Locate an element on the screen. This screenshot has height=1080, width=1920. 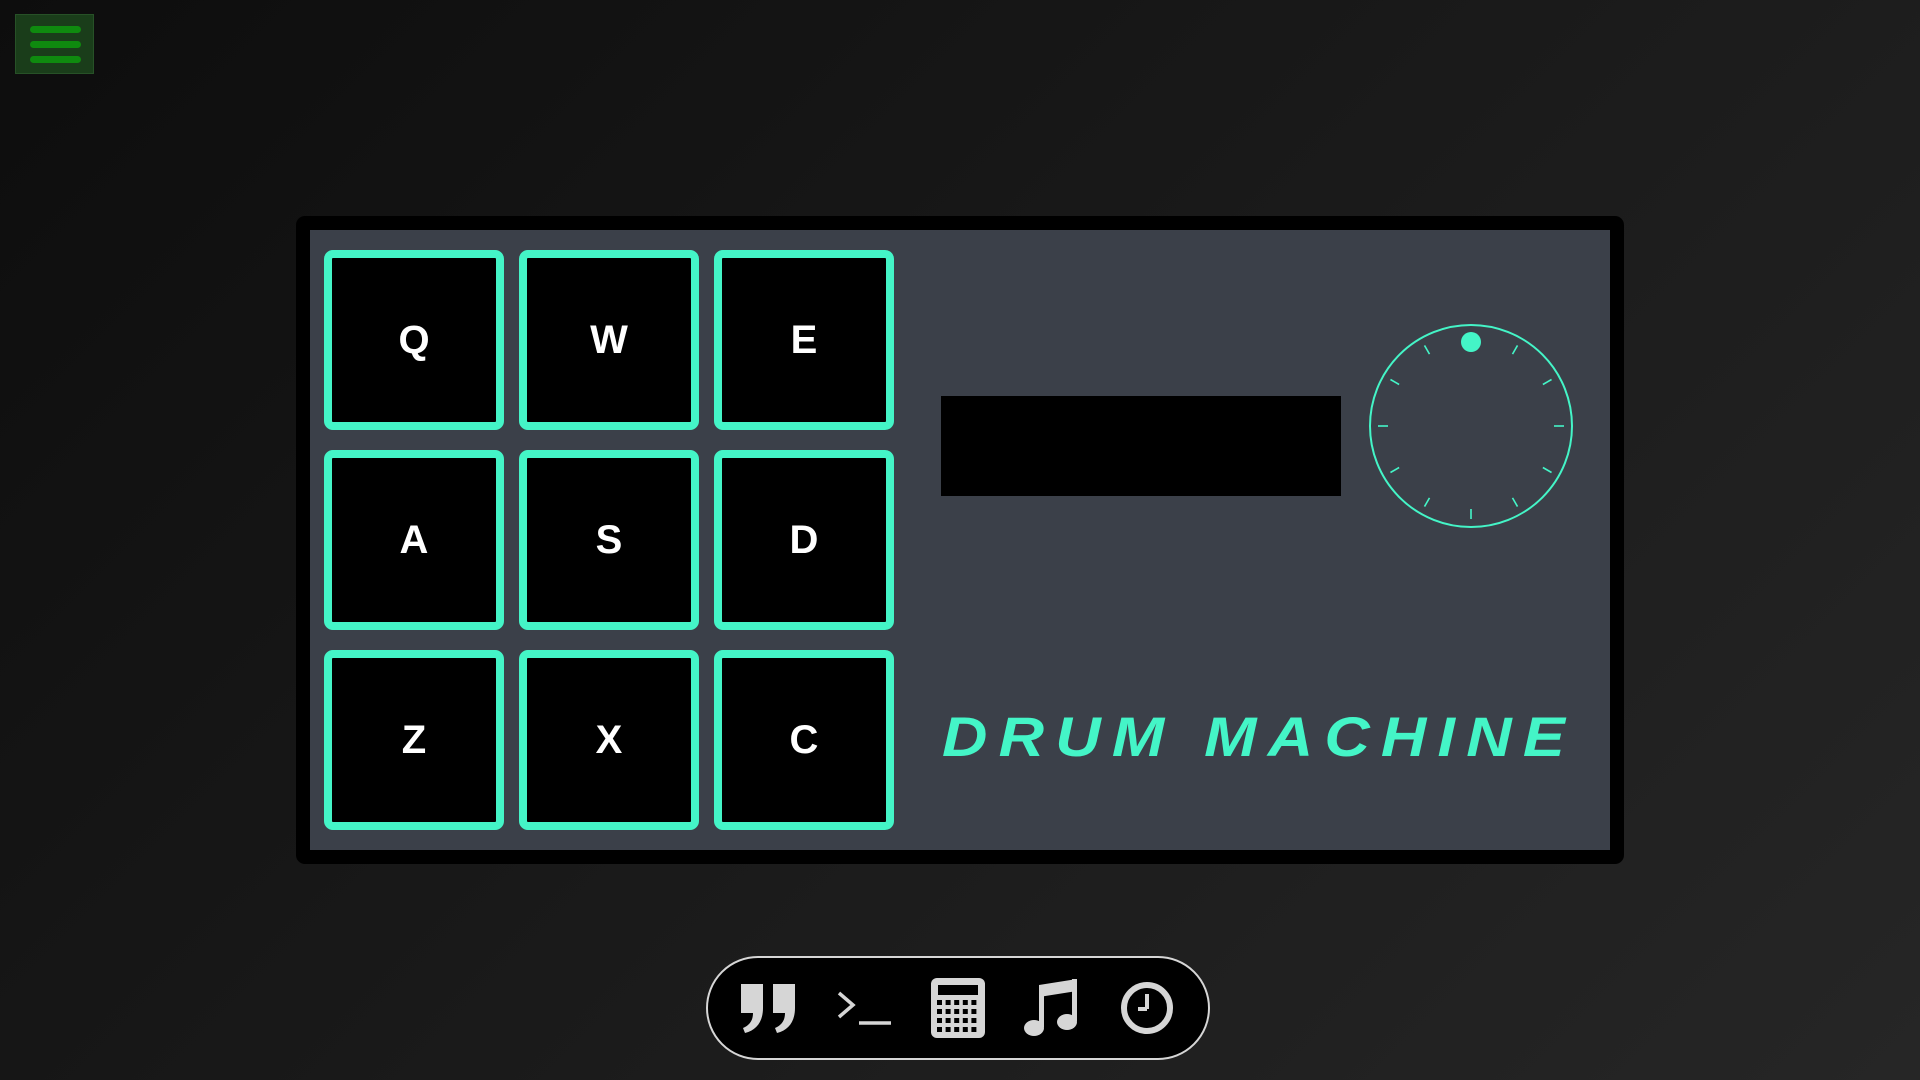
volume-knob-indicator is located at coordinates (1471, 342).